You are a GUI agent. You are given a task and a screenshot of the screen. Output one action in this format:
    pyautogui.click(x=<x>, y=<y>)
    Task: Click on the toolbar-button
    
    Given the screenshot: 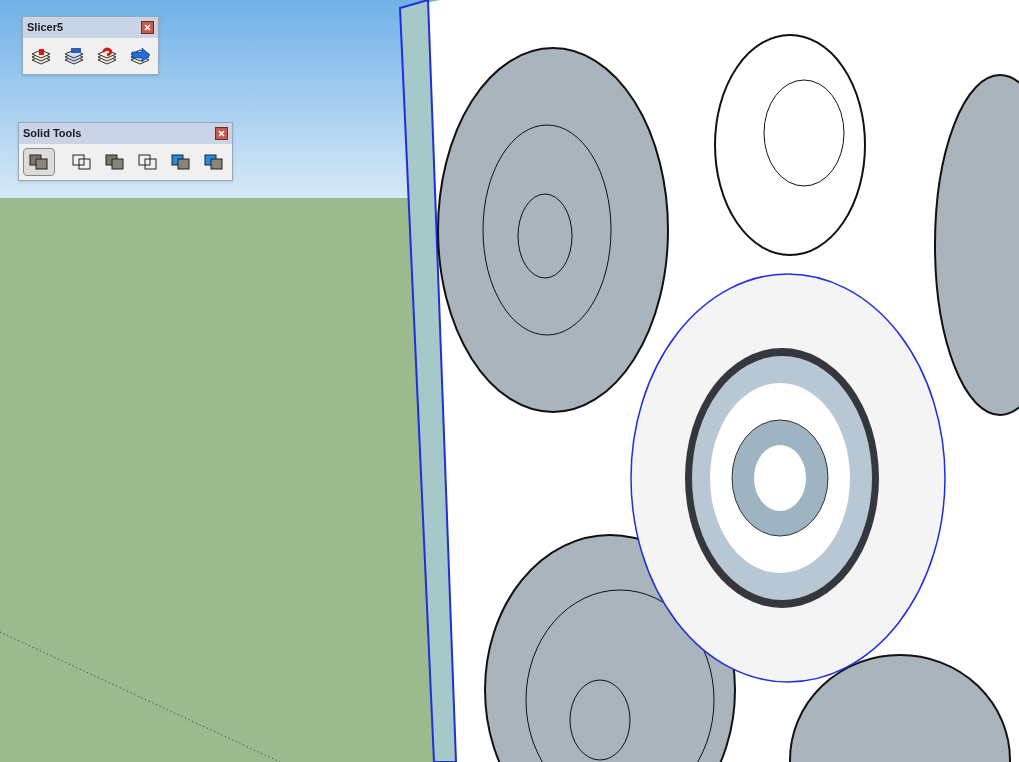 What is the action you would take?
    pyautogui.click(x=39, y=161)
    